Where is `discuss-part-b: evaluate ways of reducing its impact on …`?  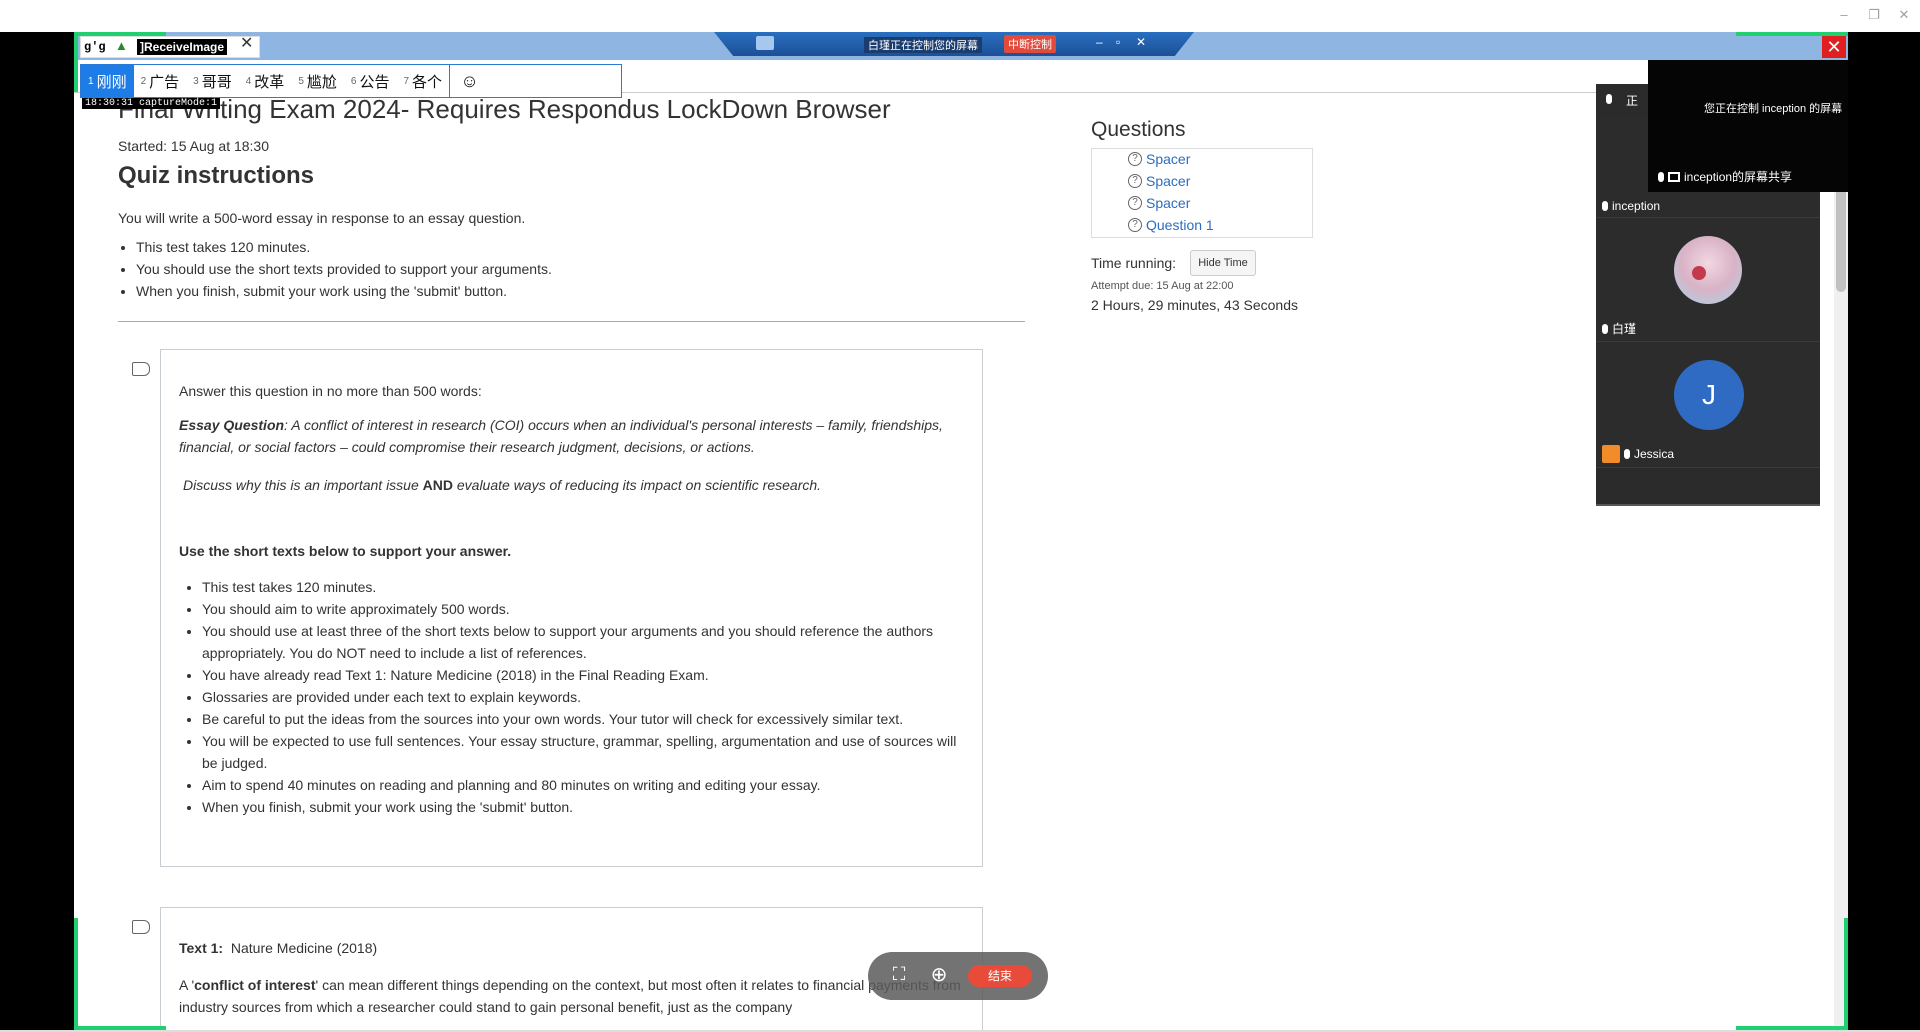
discuss-part-b: evaluate ways of reducing its impact on … is located at coordinates (637, 485).